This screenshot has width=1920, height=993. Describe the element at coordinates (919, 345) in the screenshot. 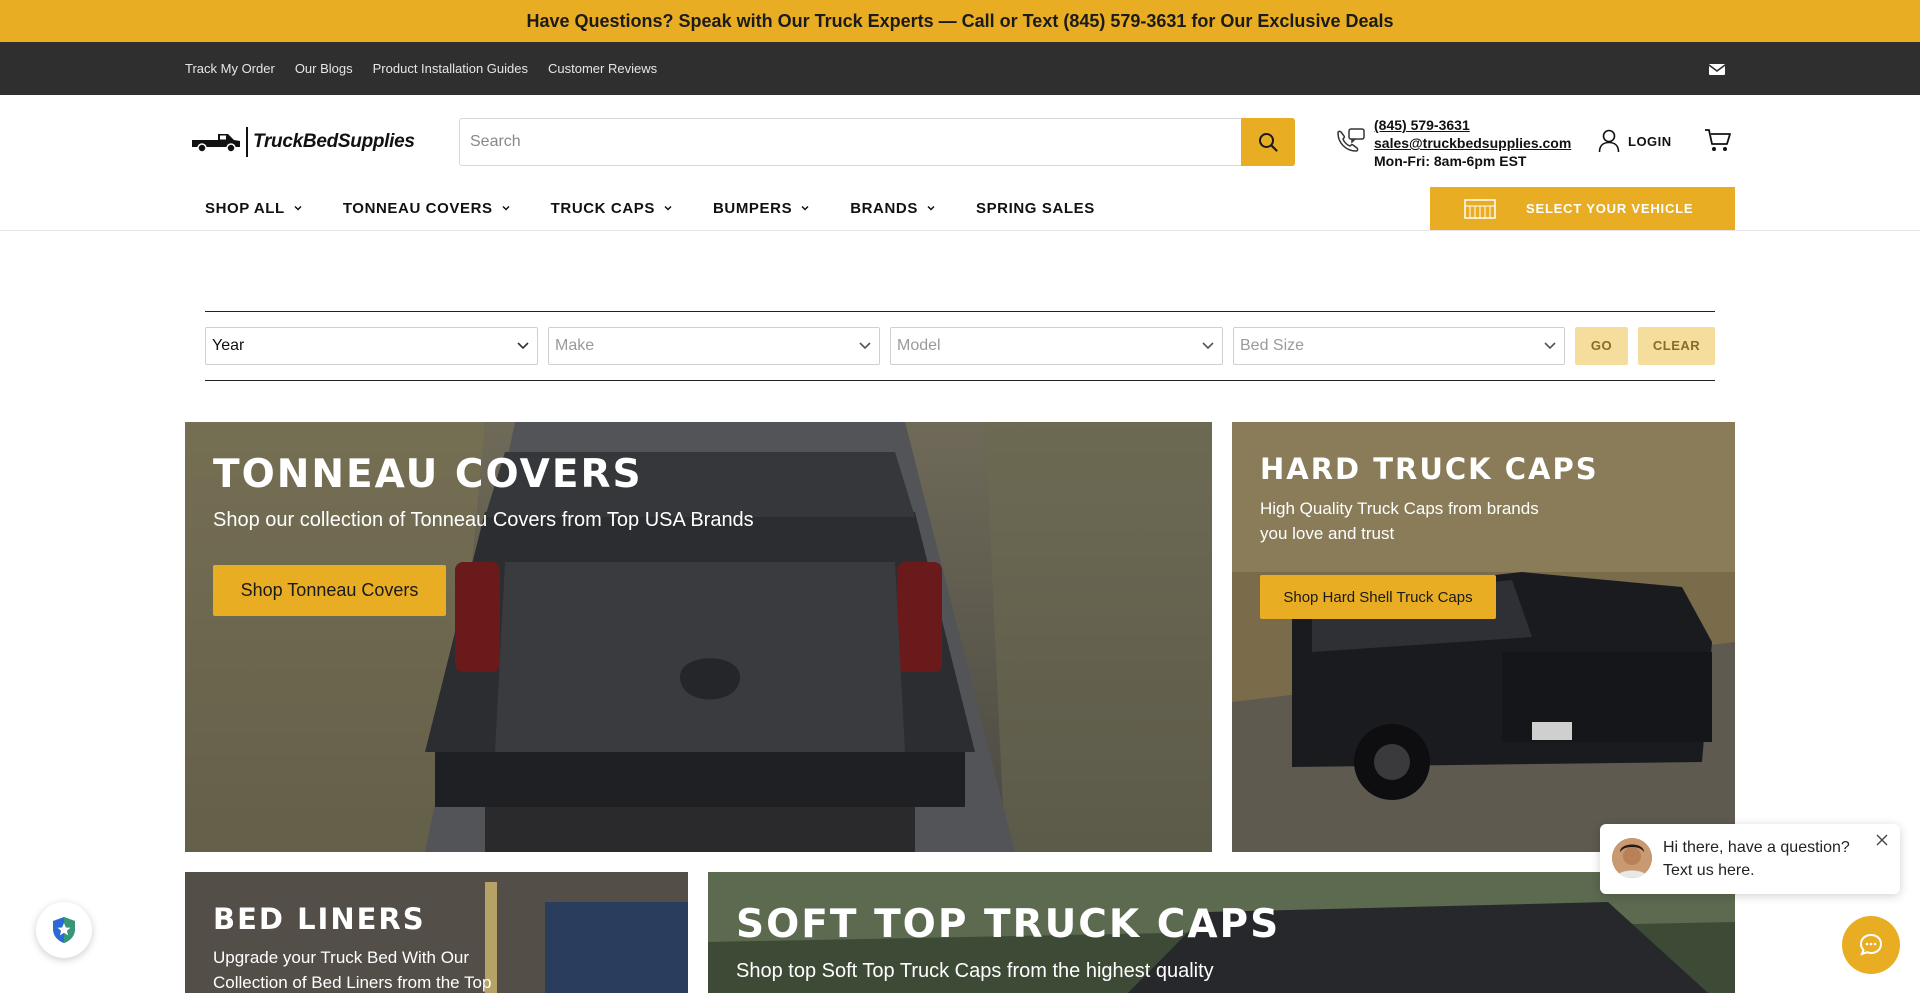

I see `model-select-value: Model` at that location.